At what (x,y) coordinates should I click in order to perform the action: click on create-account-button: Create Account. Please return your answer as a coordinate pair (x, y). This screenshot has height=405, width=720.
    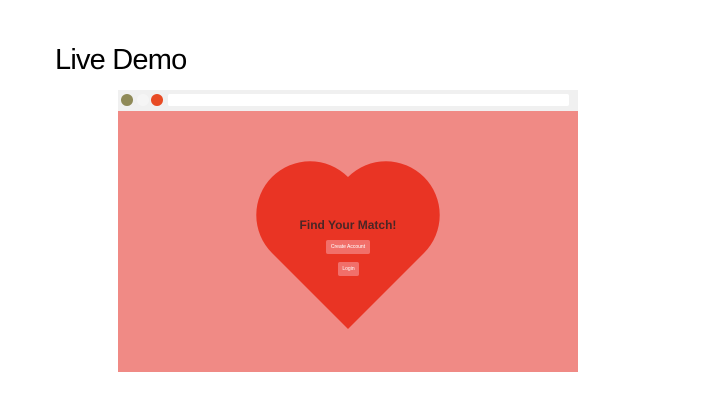
    Looking at the image, I should click on (348, 247).